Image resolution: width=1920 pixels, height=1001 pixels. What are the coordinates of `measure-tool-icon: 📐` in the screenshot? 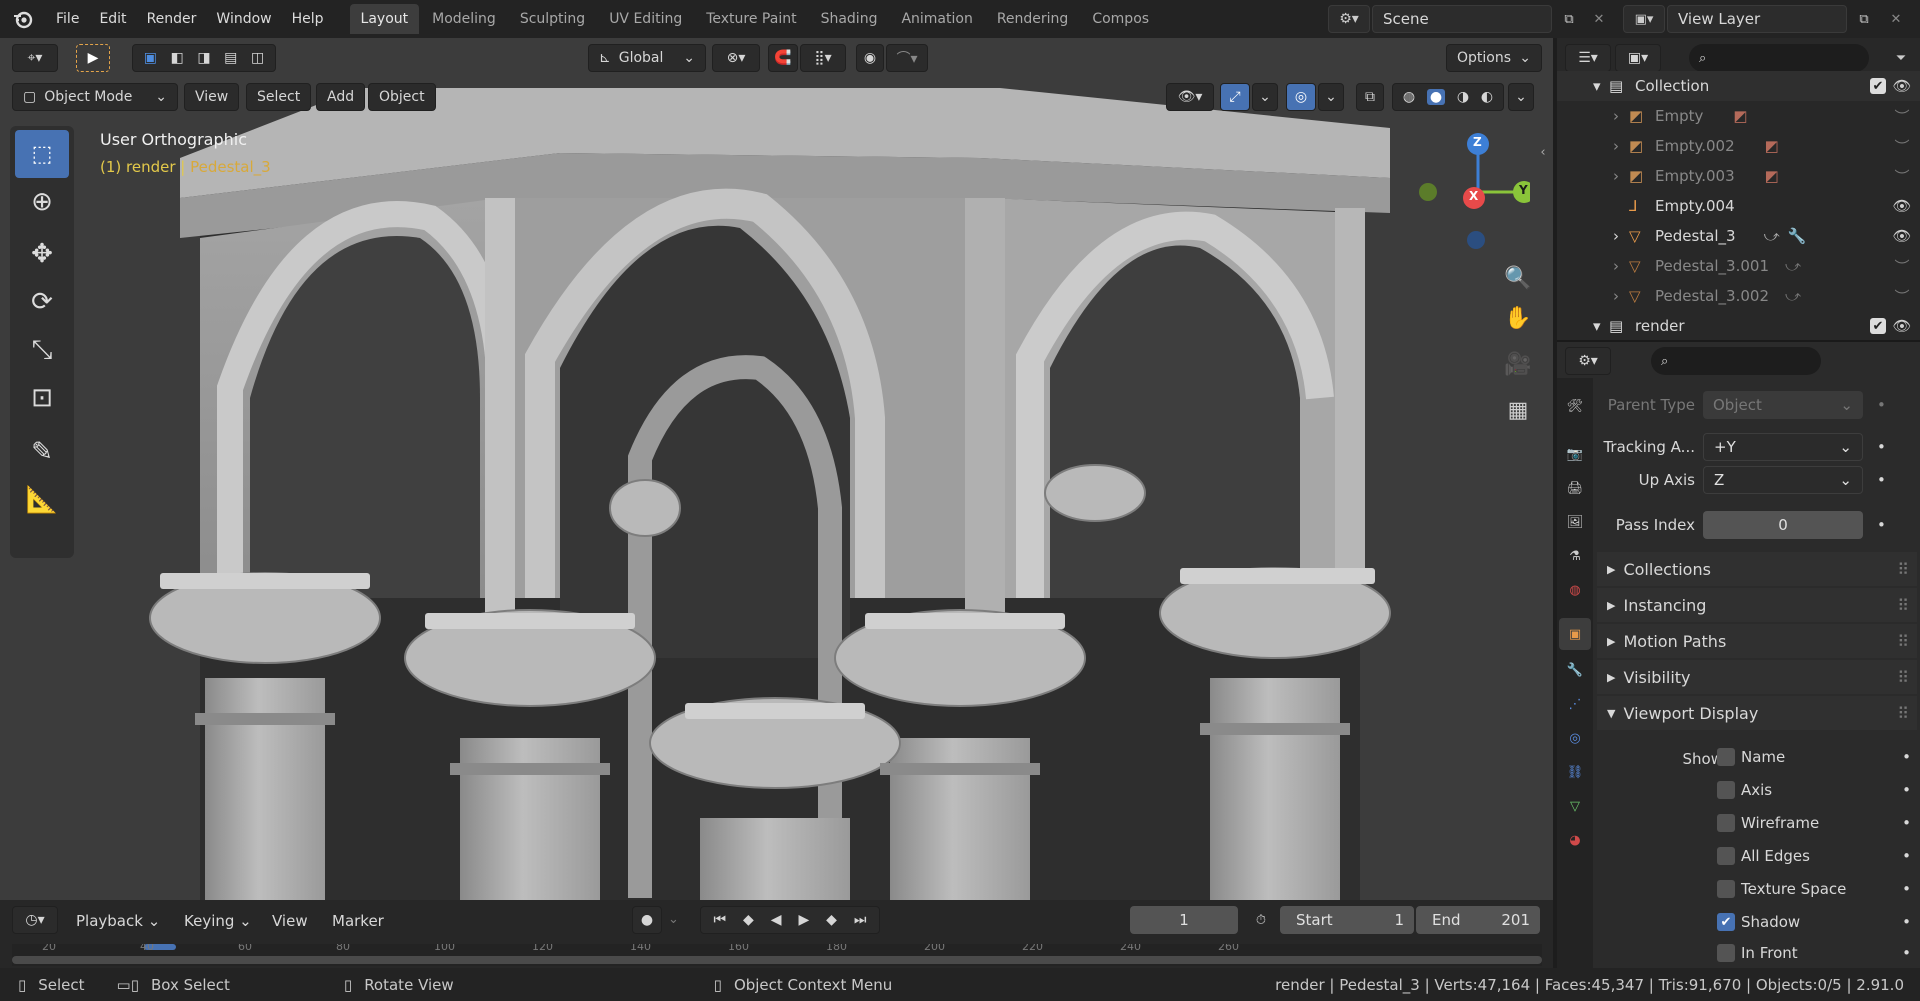 It's located at (42, 500).